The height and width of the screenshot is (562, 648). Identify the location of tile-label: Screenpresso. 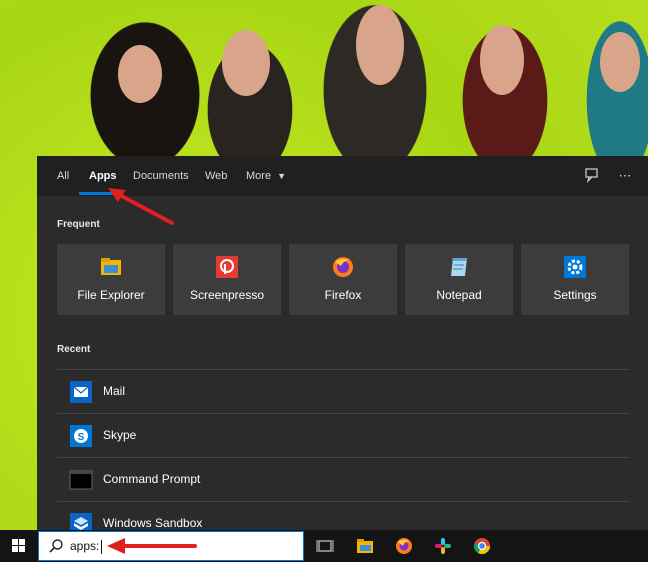
(227, 295).